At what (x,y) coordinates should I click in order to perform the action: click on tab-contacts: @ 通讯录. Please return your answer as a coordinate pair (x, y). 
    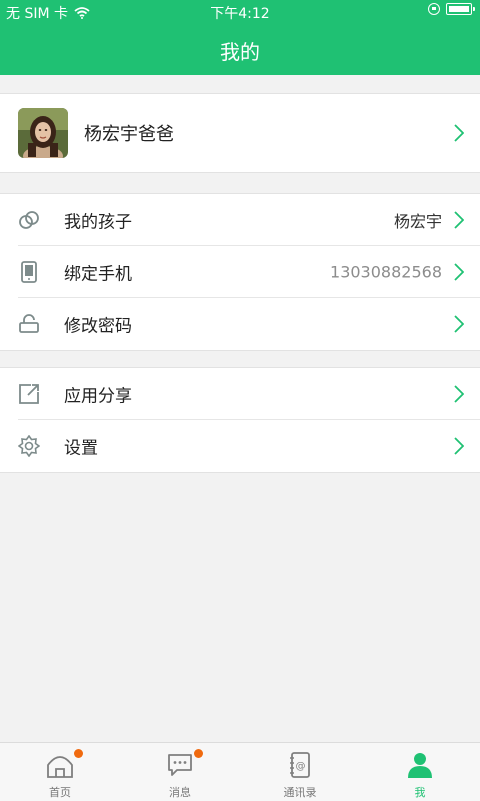
    Looking at the image, I should click on (300, 772).